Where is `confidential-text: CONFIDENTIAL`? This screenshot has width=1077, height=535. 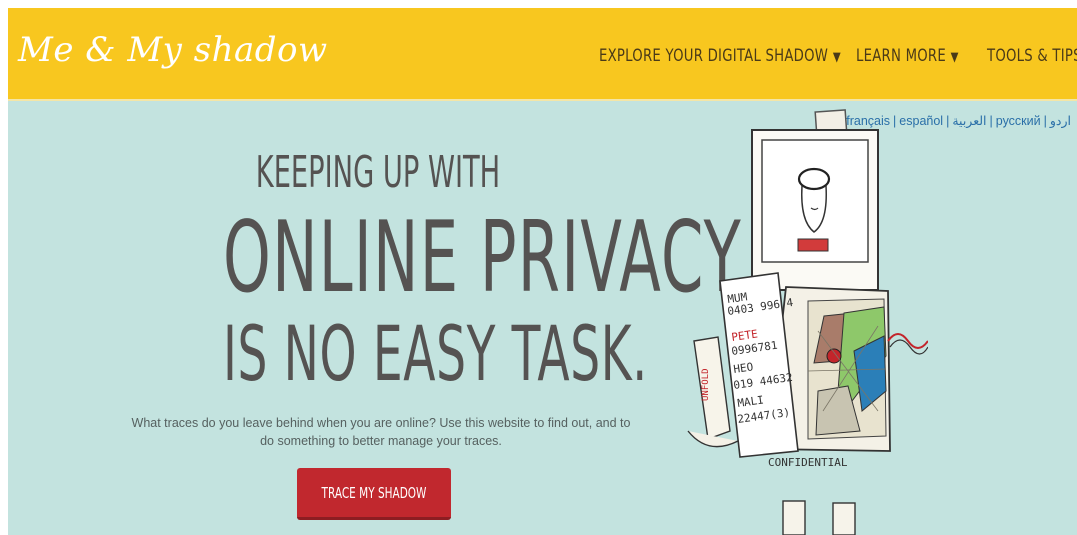
confidential-text: CONFIDENTIAL is located at coordinates (808, 462).